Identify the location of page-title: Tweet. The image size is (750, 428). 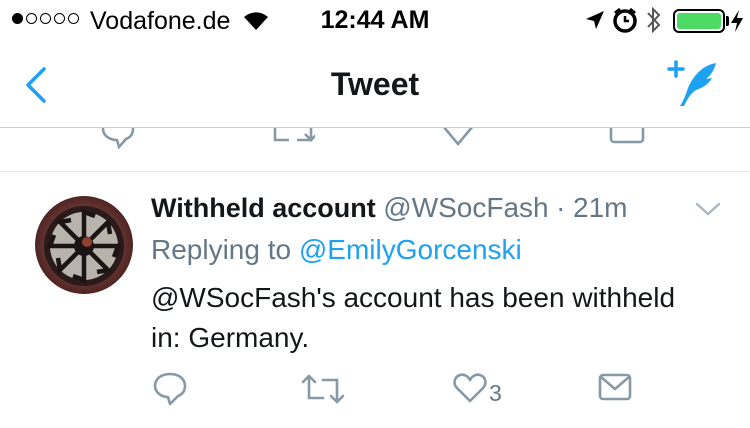
(375, 84).